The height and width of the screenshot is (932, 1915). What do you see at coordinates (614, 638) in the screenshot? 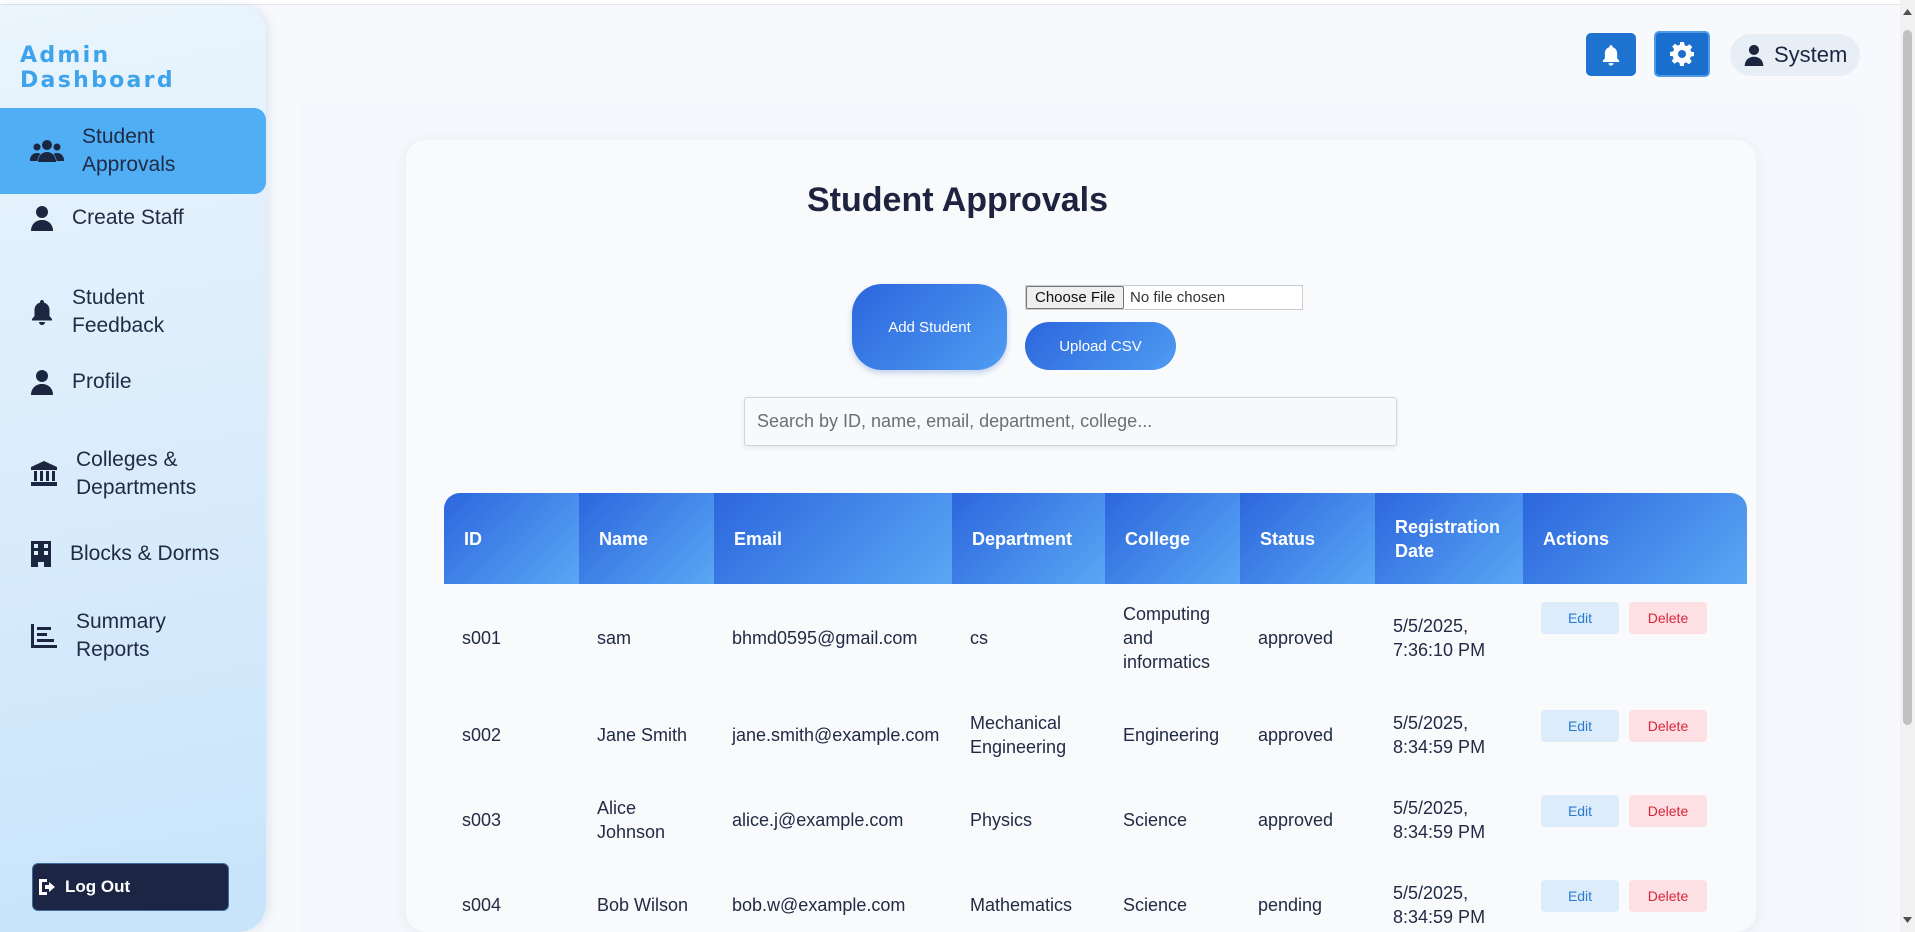
I see `cell-name: sam` at bounding box center [614, 638].